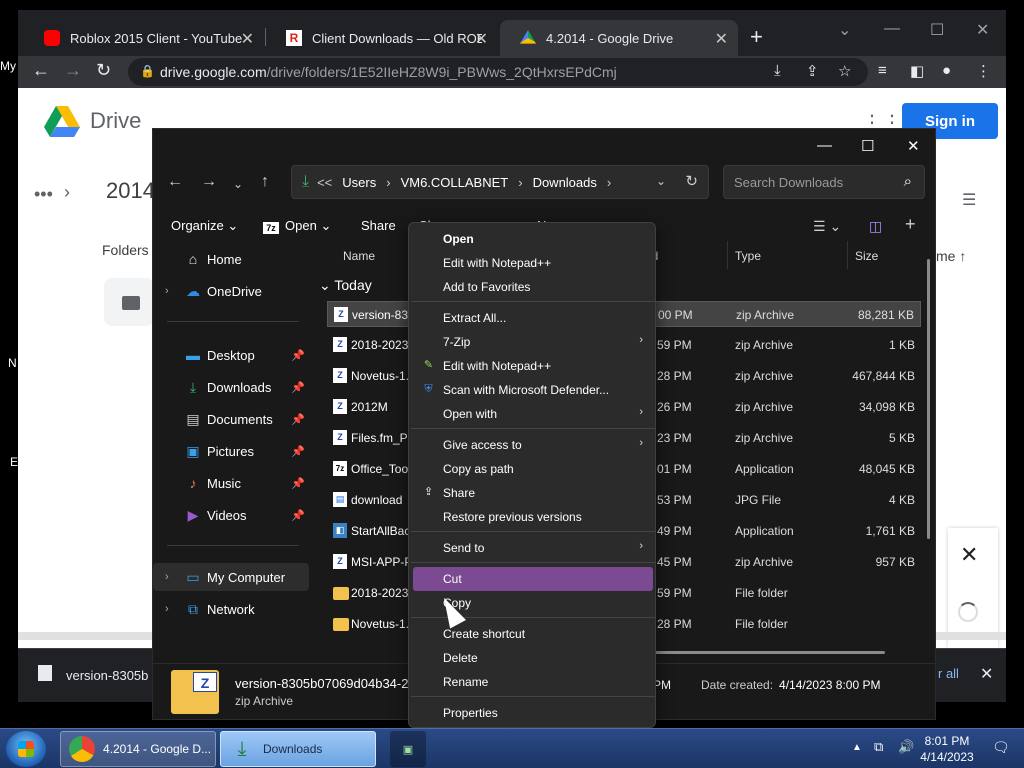 The image size is (1024, 768). Describe the element at coordinates (43, 194) in the screenshot. I see `more-icon: •••` at that location.